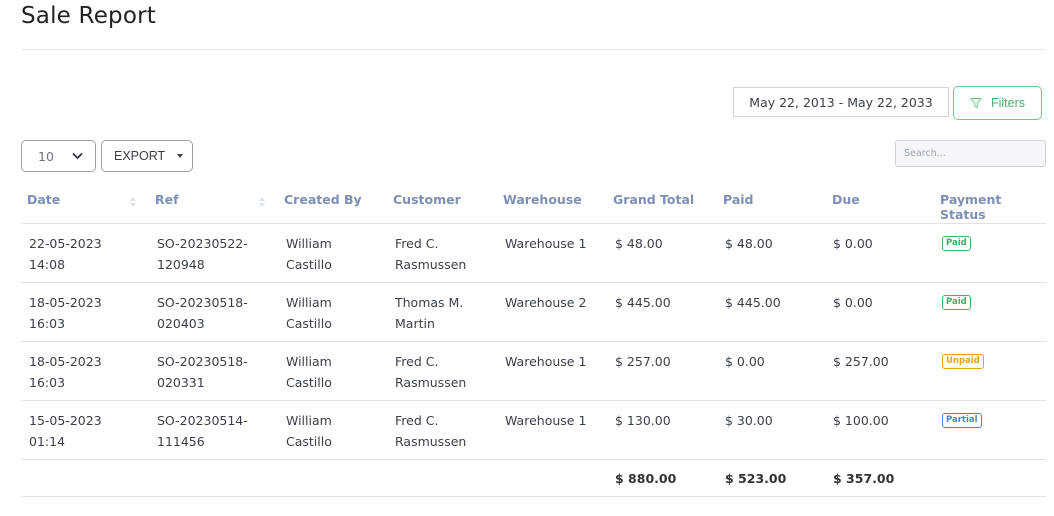 The image size is (1054, 516). I want to click on column-header-ref: Ref, so click(167, 199).